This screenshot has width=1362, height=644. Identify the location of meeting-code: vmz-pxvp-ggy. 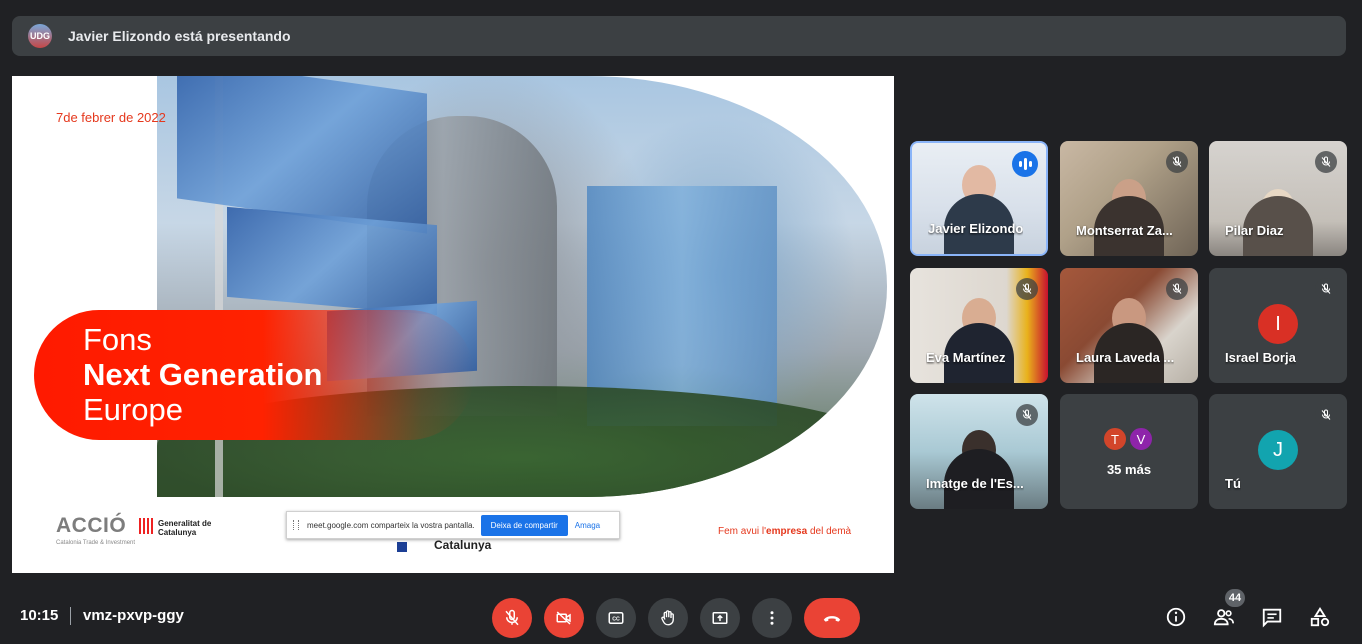
(133, 615).